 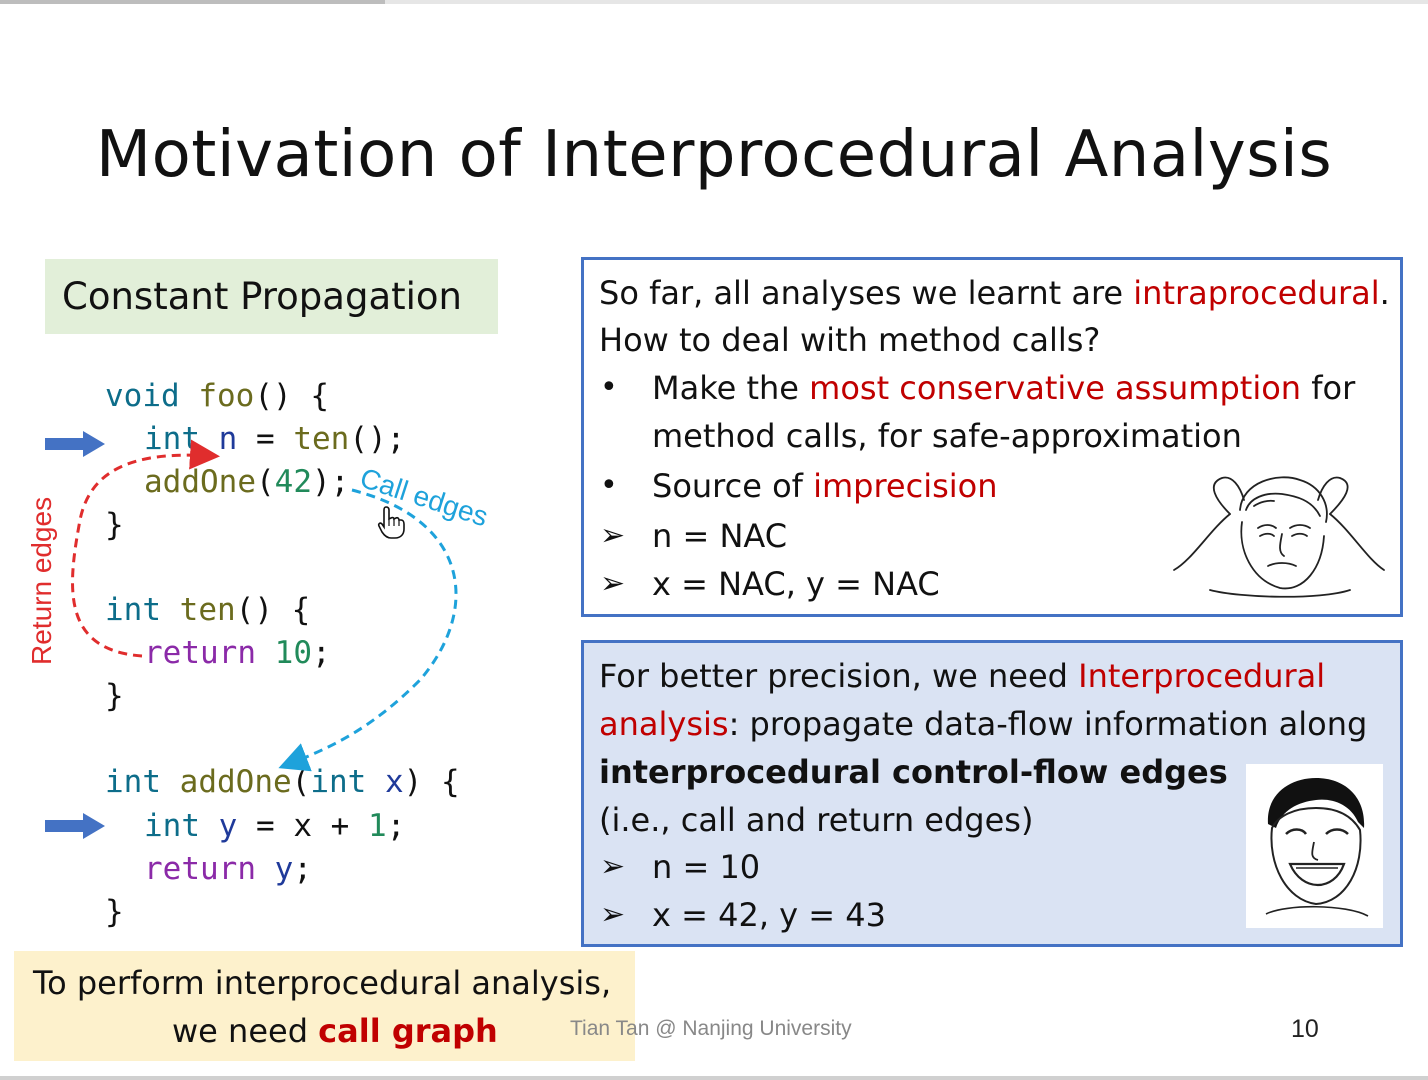 What do you see at coordinates (1305, 1029) in the screenshot?
I see `page-number: 10` at bounding box center [1305, 1029].